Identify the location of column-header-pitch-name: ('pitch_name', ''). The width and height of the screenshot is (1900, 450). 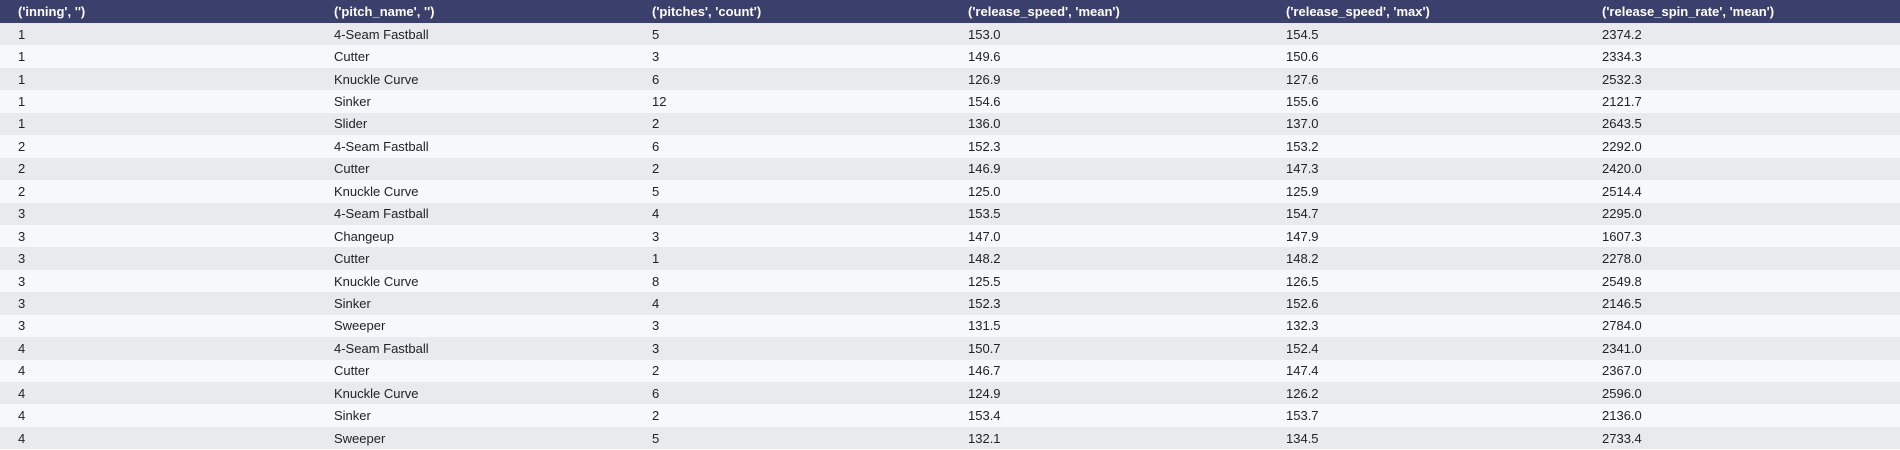
(475, 11).